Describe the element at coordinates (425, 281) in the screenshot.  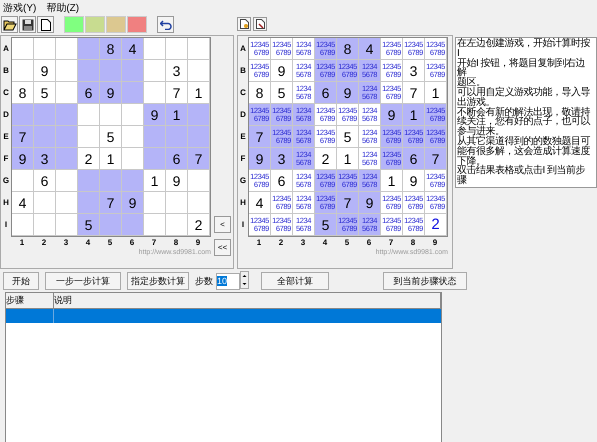
I see `goto-step-button: 到当前步骤状态` at that location.